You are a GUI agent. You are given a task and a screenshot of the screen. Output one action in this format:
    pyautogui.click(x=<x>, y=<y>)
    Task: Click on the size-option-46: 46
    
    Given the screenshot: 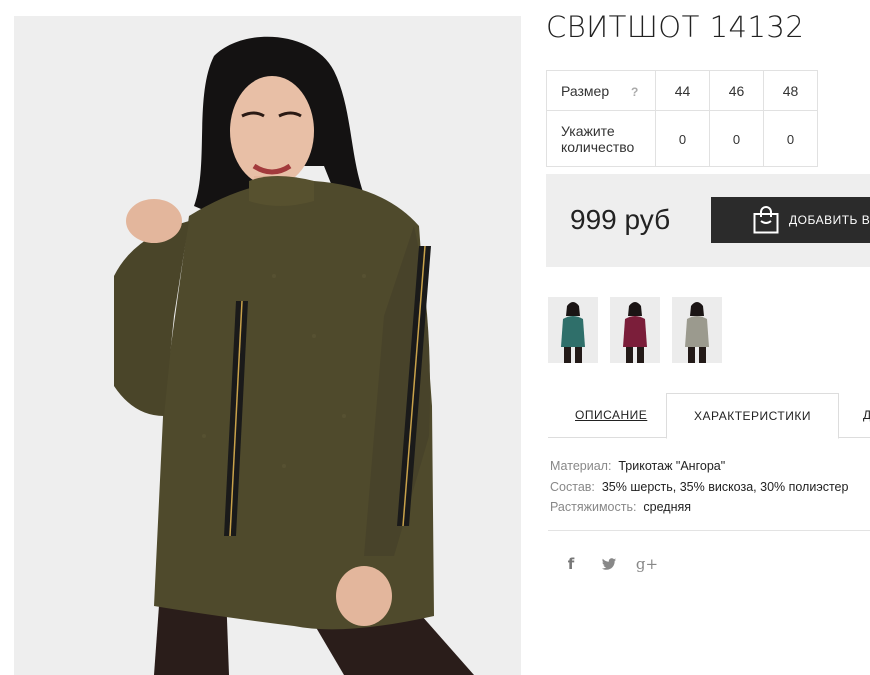 What is the action you would take?
    pyautogui.click(x=736, y=90)
    